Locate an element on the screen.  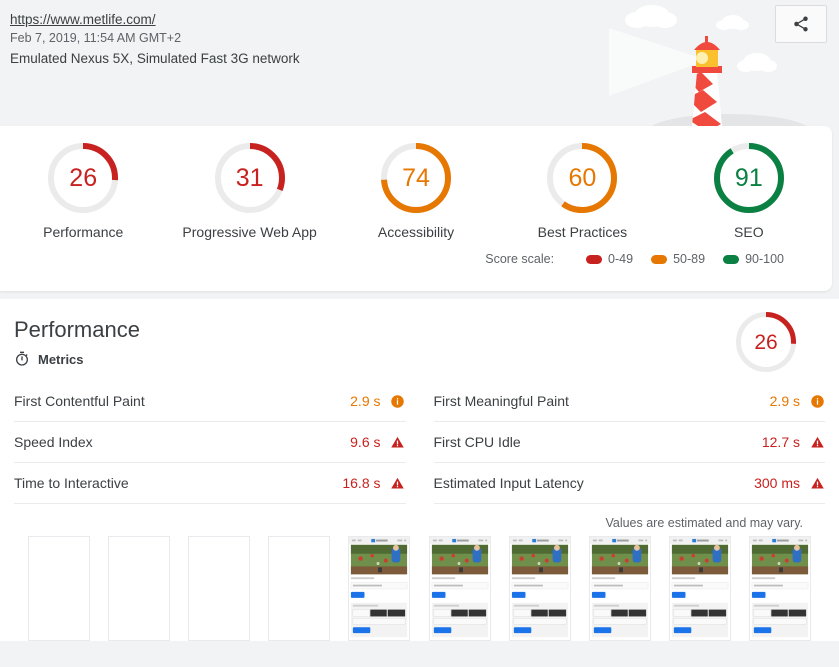
metric-name: Time to Interactive is located at coordinates (71, 483).